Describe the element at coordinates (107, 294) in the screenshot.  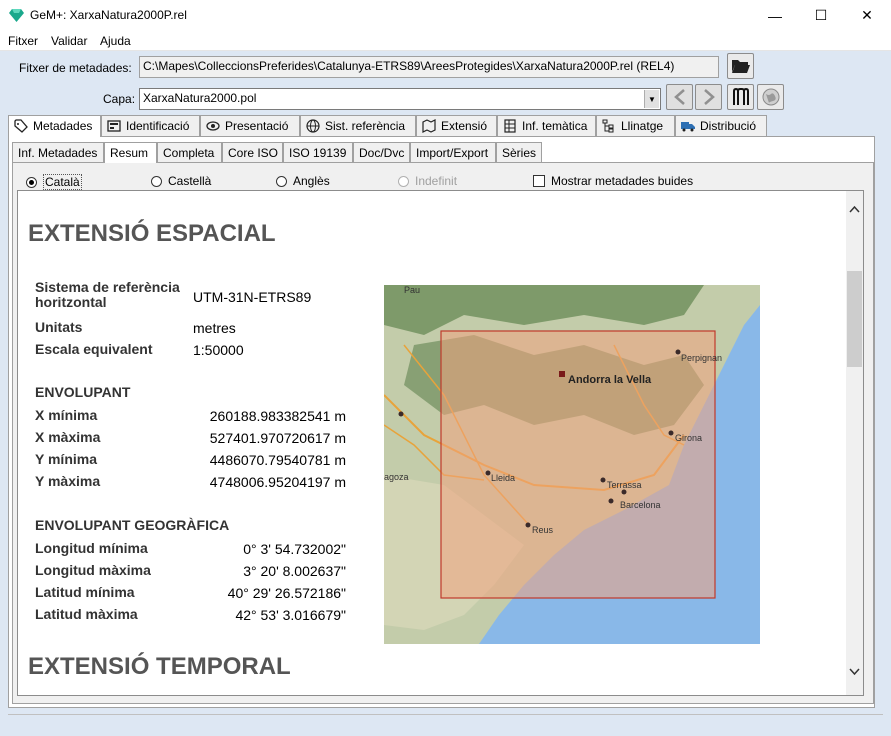
I see `crs-label: Sistema de referència horitzontal` at that location.